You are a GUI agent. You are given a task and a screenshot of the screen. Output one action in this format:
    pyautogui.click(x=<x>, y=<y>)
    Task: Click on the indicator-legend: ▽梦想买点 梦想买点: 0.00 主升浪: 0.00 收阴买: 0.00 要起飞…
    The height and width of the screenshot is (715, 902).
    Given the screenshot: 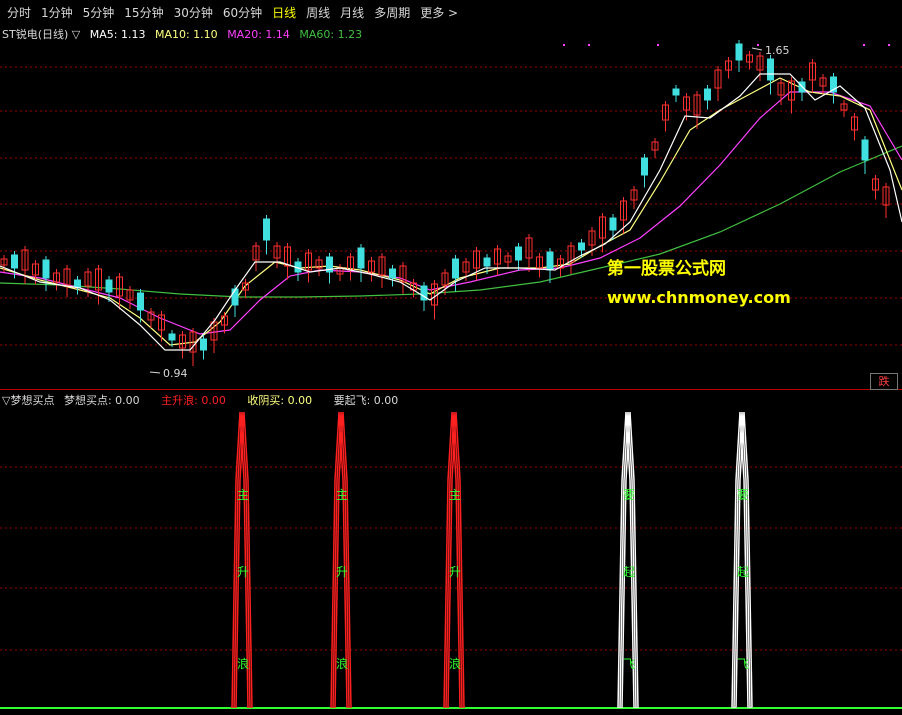 What is the action you would take?
    pyautogui.click(x=203, y=400)
    